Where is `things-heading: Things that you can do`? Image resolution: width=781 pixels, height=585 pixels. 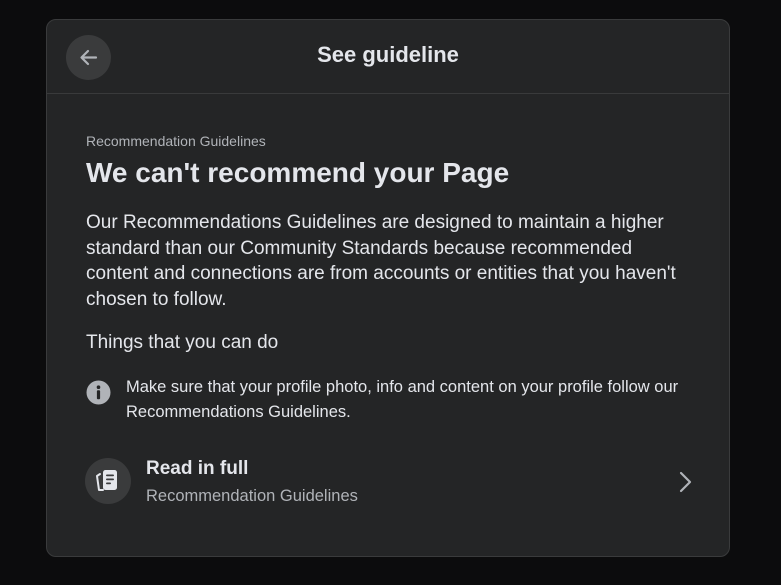
things-heading: Things that you can do is located at coordinates (182, 342).